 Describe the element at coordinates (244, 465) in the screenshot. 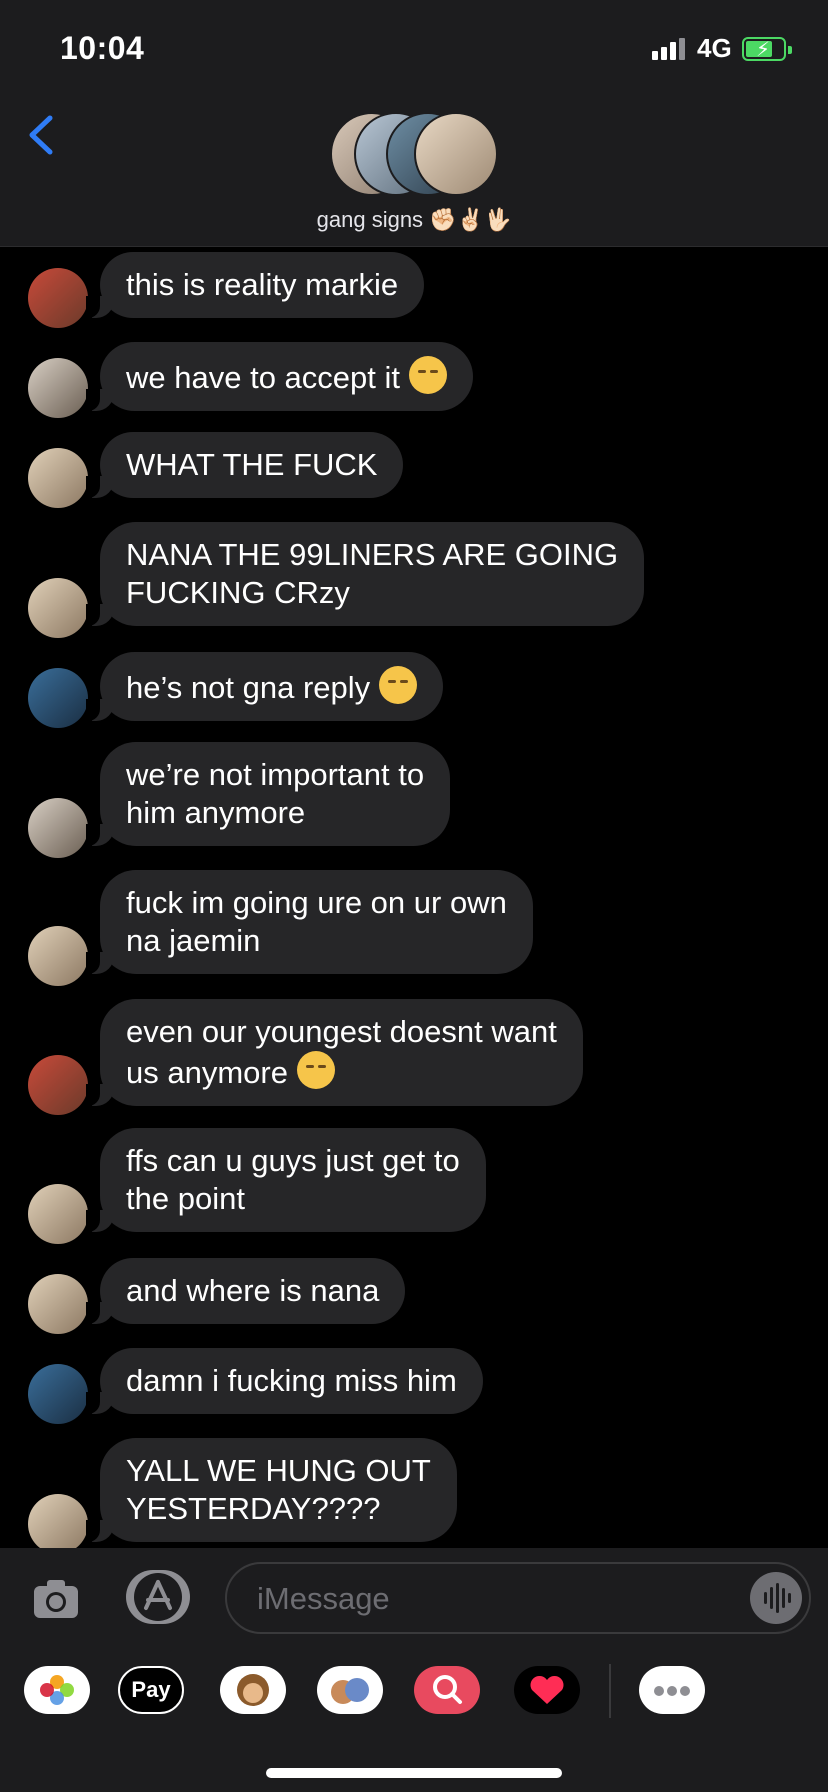

I see `message-bubble: WHAT THE FUCK` at that location.